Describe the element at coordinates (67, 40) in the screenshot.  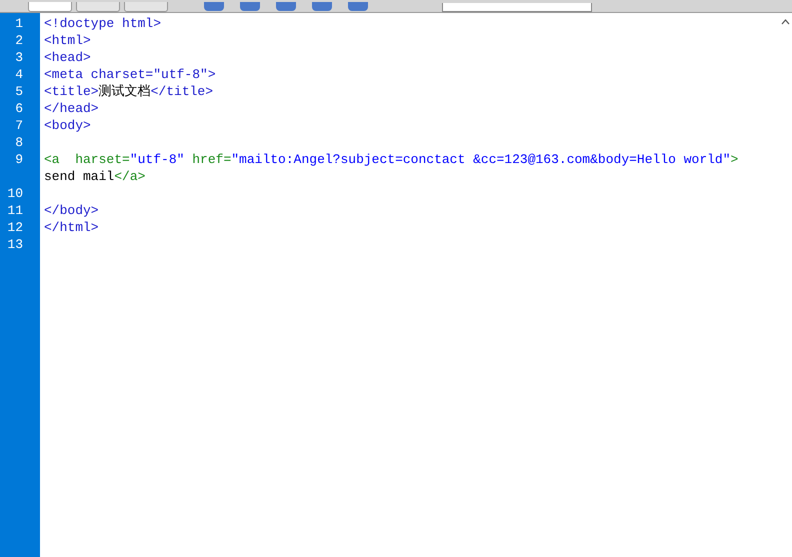
I see `code-token: <html>` at that location.